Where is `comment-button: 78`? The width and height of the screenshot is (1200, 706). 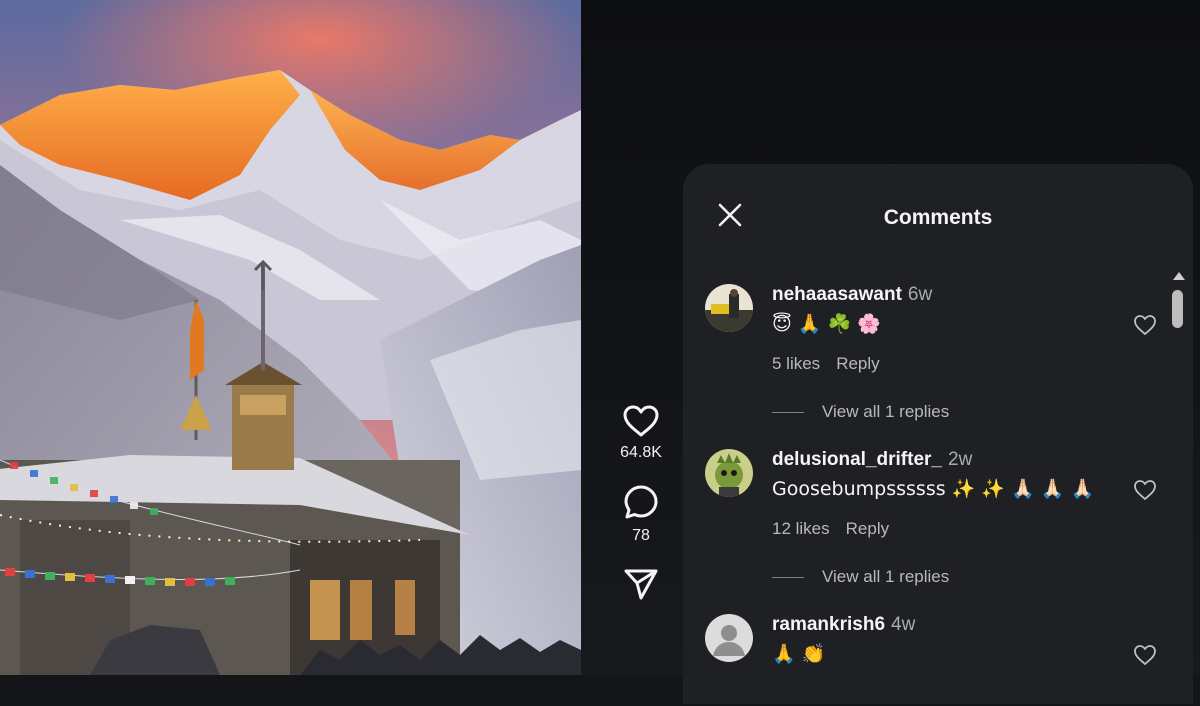
comment-button: 78 is located at coordinates (641, 514).